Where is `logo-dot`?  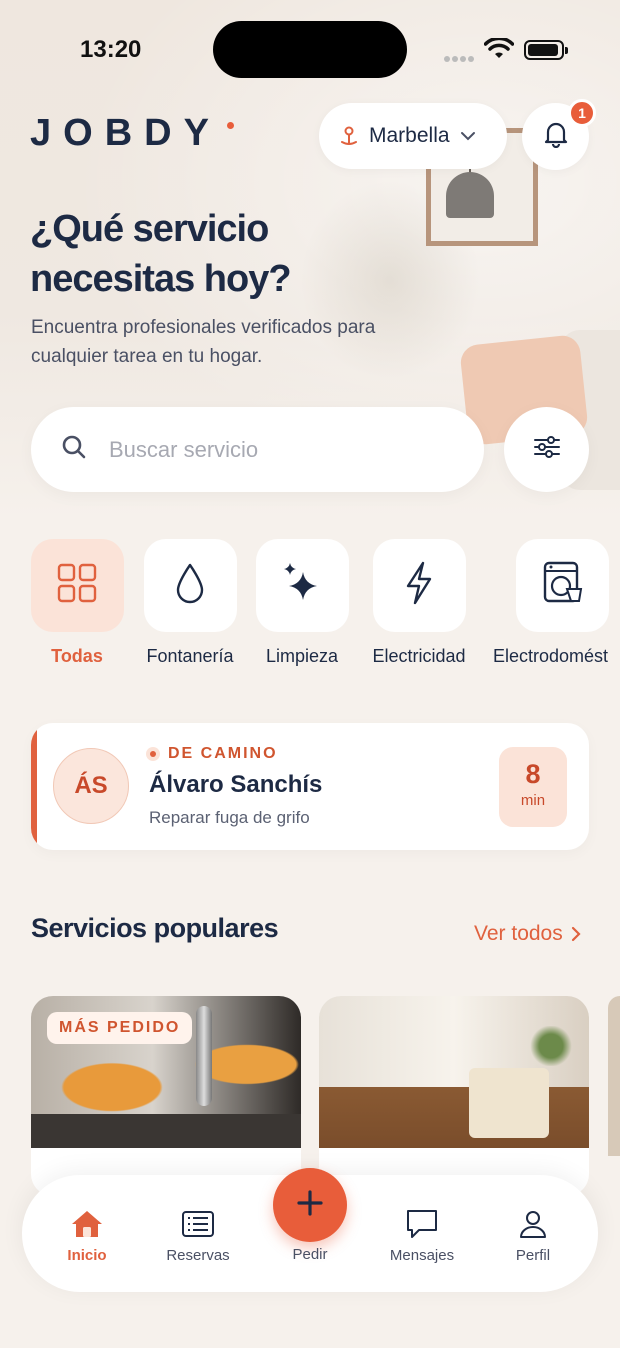
logo-dot is located at coordinates (230, 125).